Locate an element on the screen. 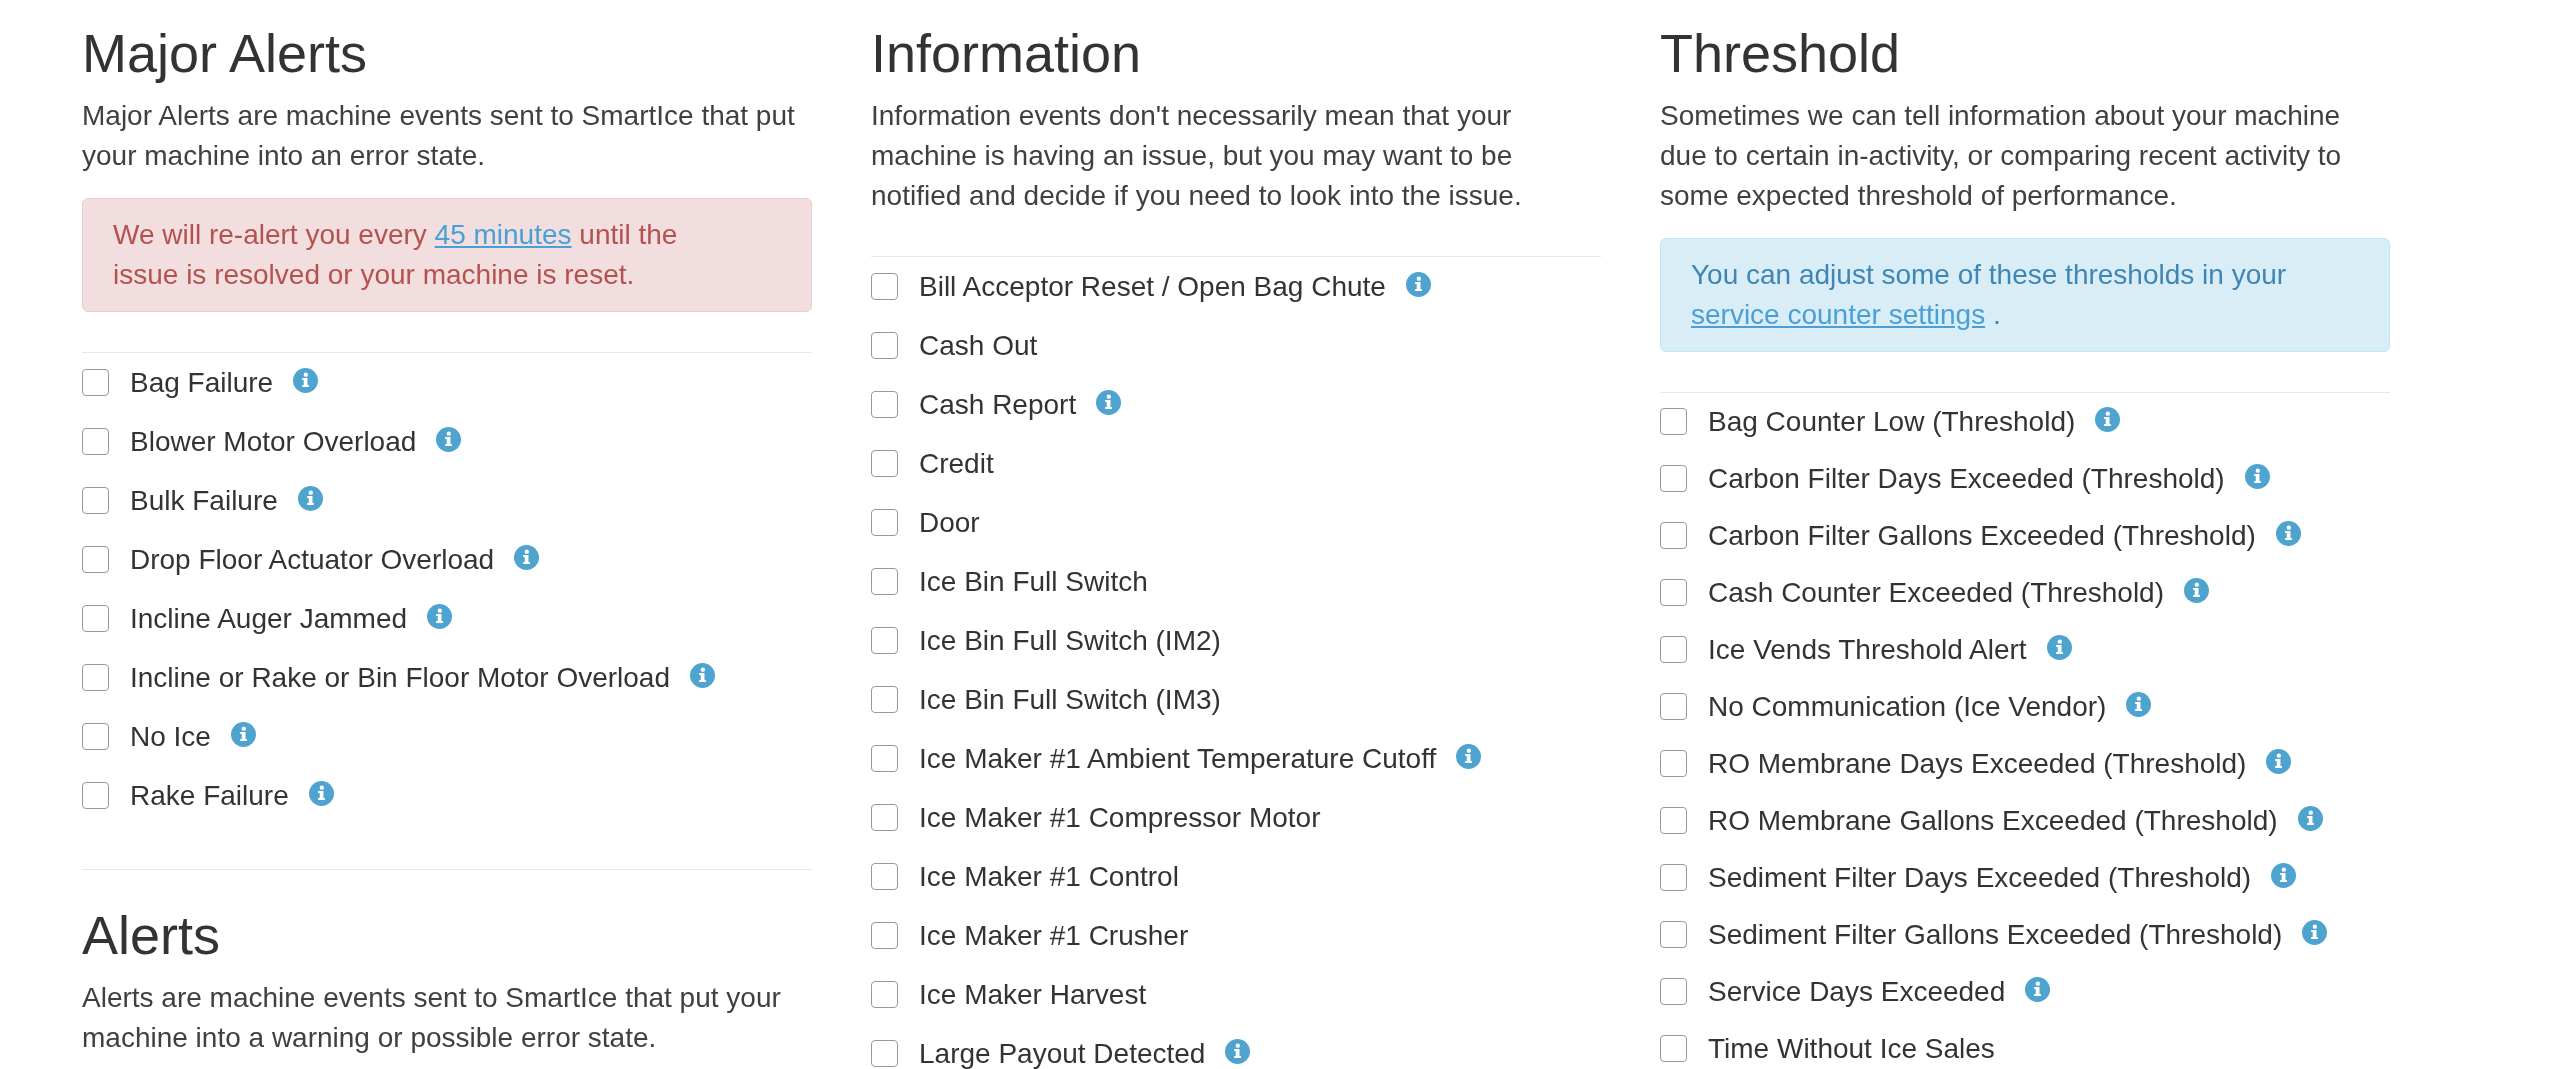 The height and width of the screenshot is (1069, 2560). section-heading: Threshold is located at coordinates (1781, 53).